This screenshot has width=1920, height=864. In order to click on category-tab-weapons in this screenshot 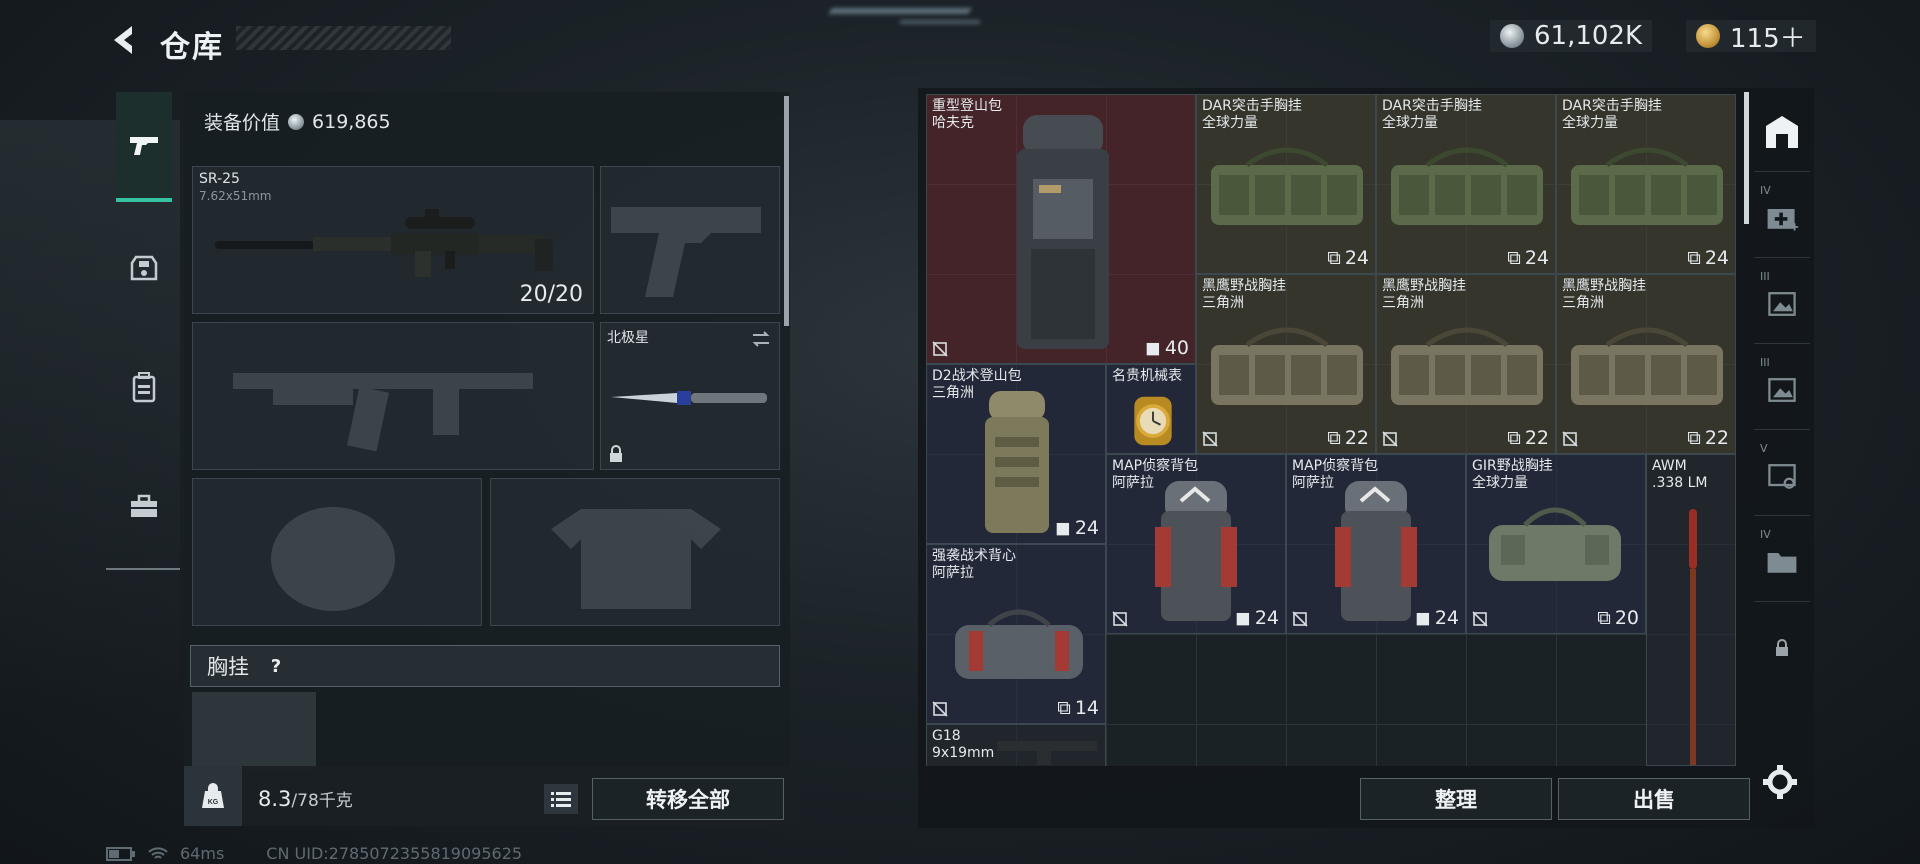, I will do `click(144, 147)`.